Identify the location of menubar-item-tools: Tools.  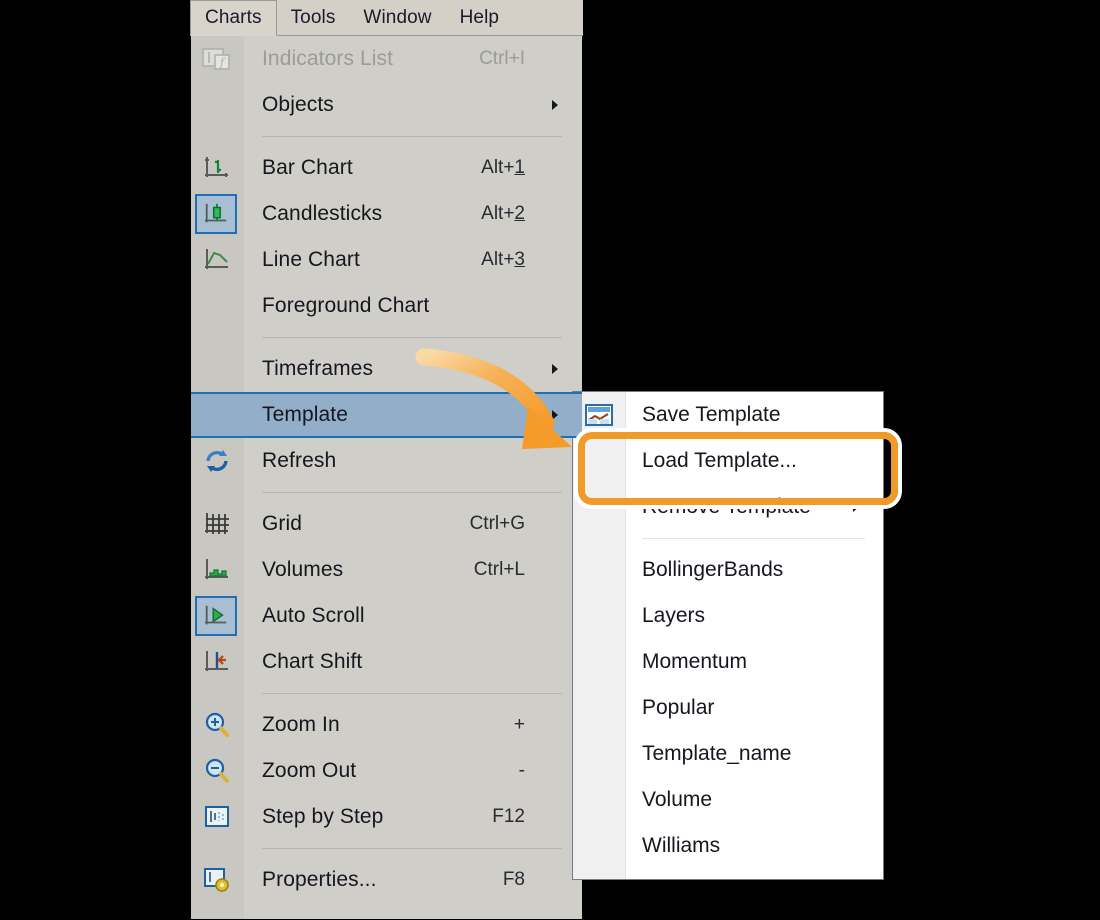
(313, 18).